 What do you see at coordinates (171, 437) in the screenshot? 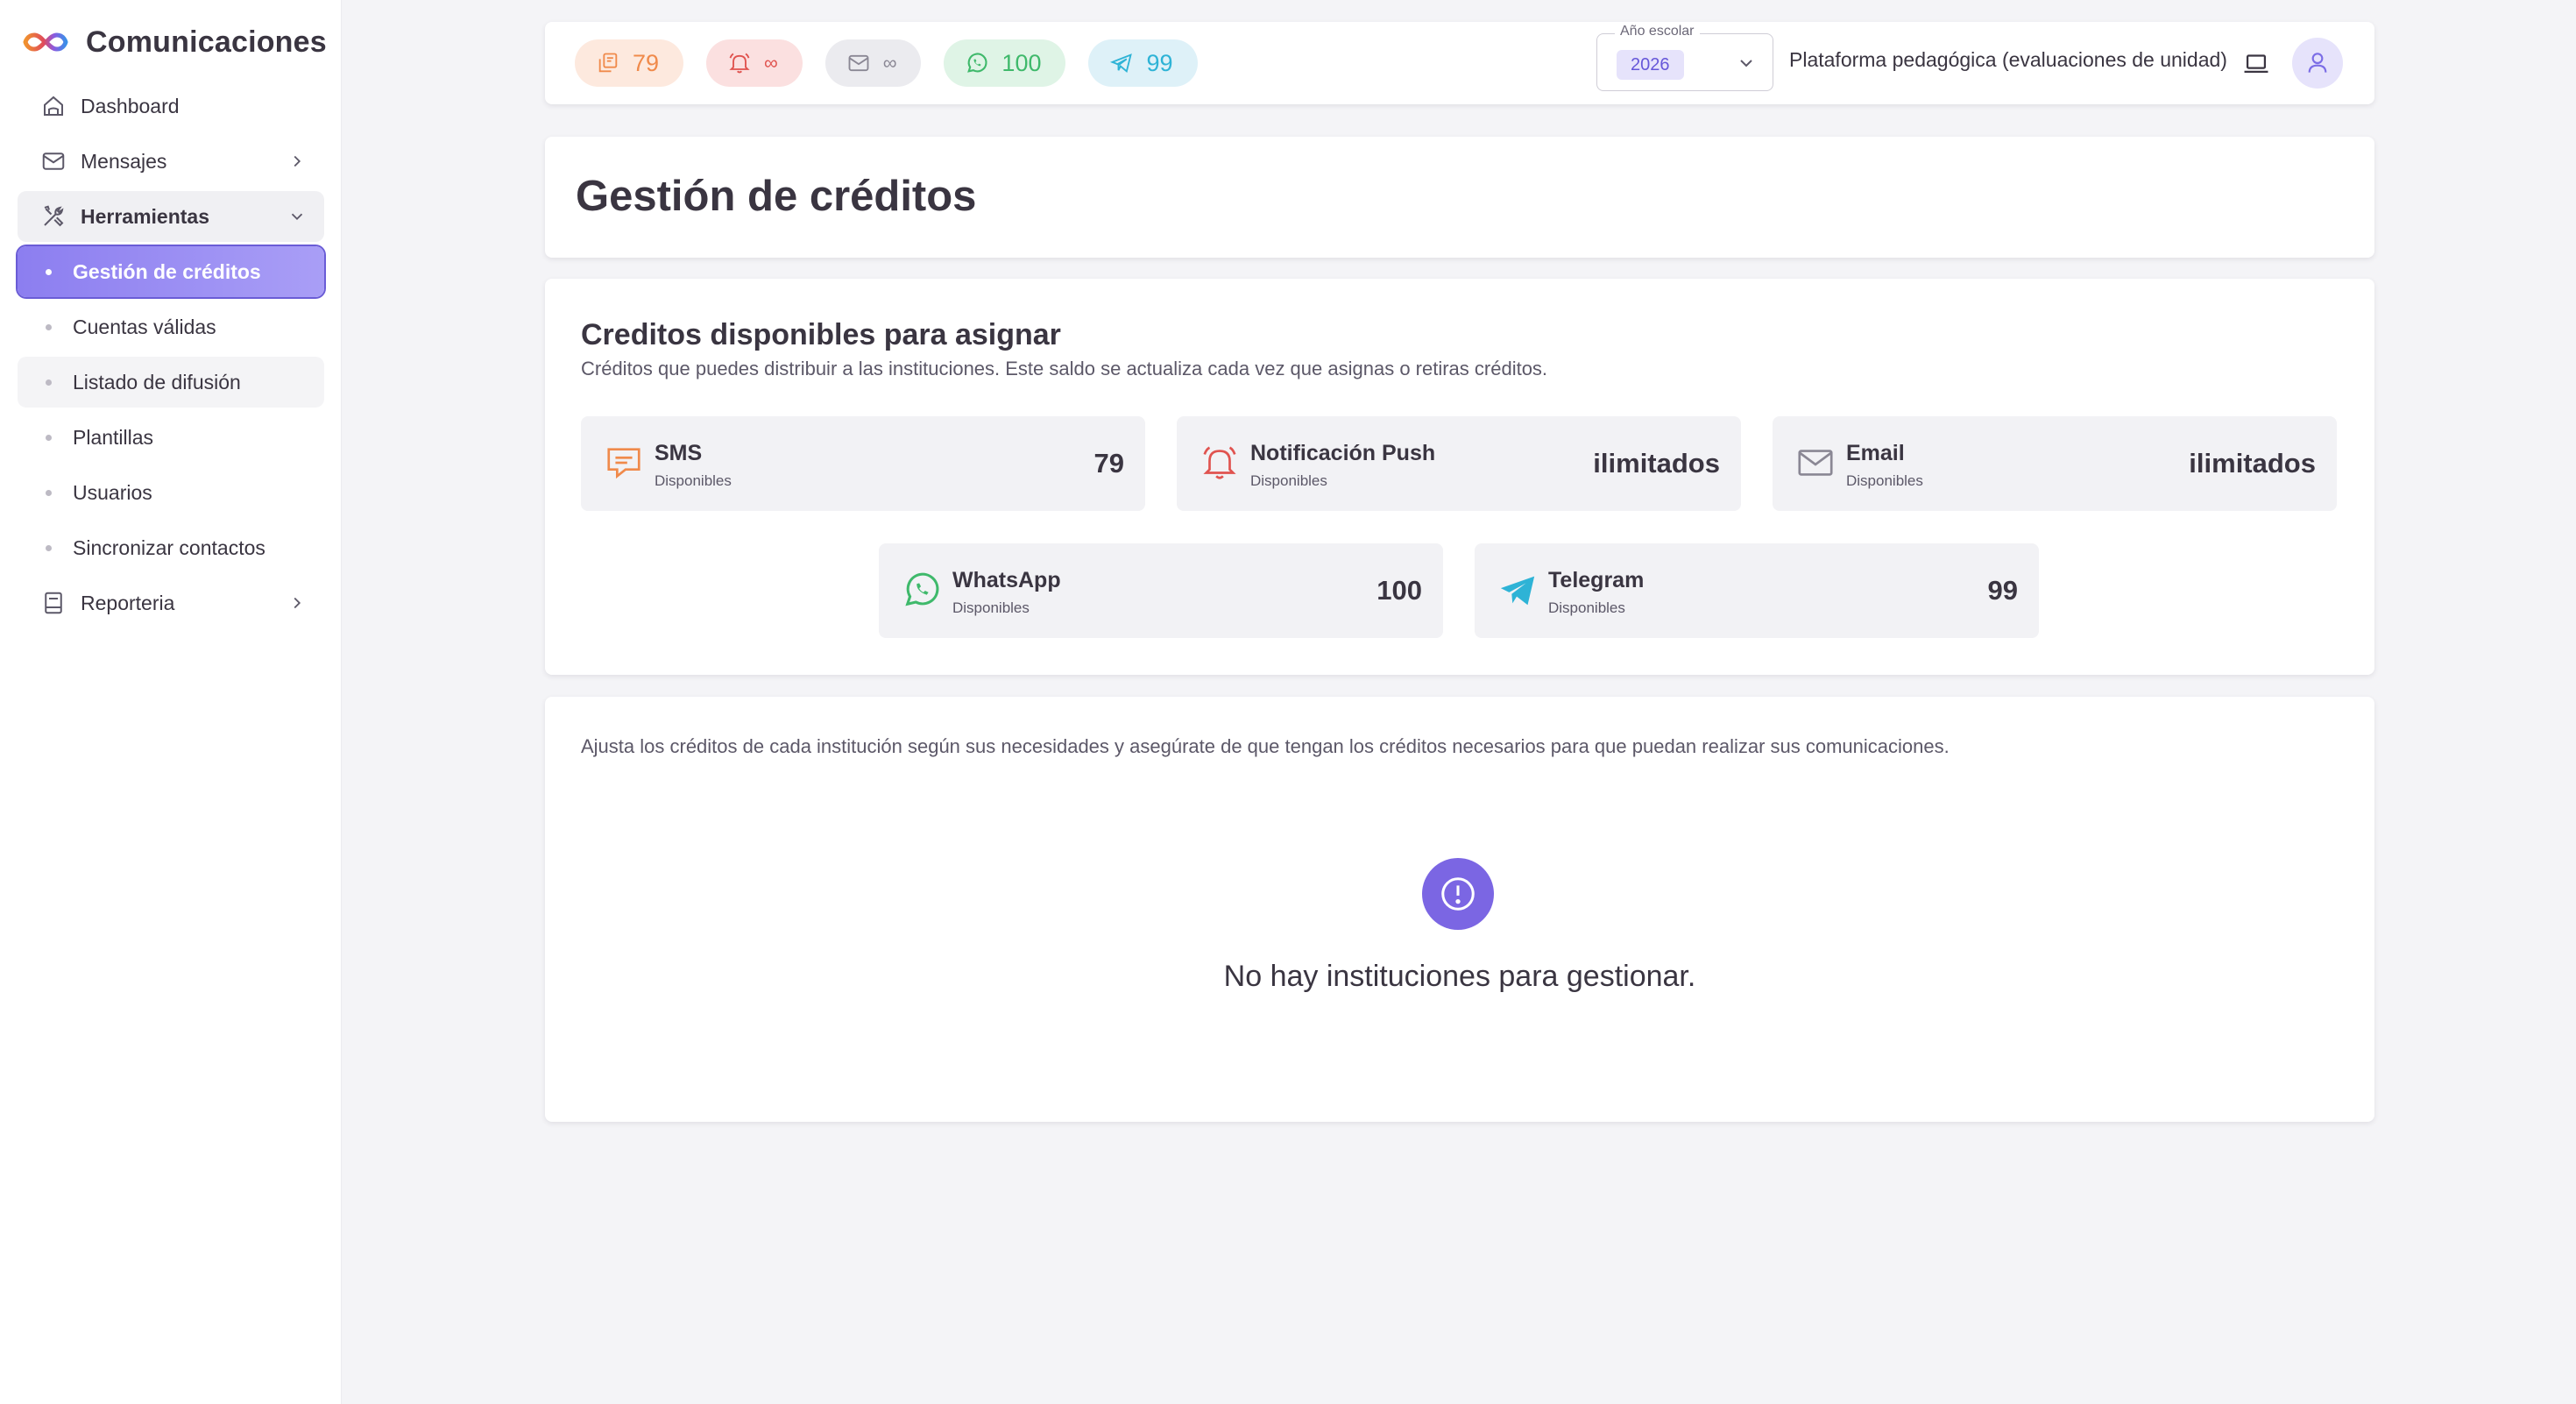
I see `sidebar-item-plantillas: Plantillas` at bounding box center [171, 437].